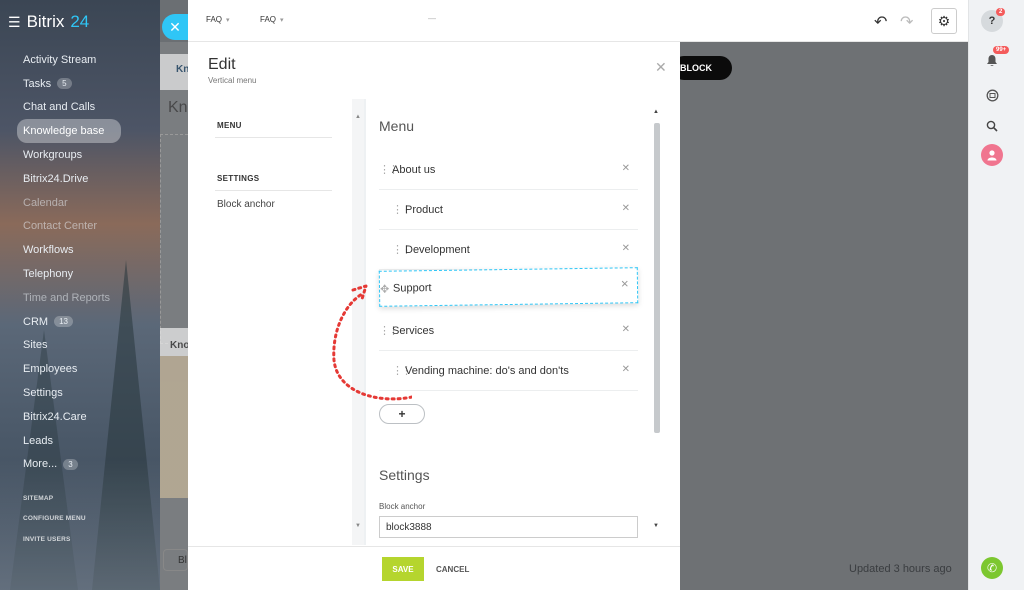 This screenshot has width=1024, height=590. I want to click on notifications-button: 99+, so click(995, 58).